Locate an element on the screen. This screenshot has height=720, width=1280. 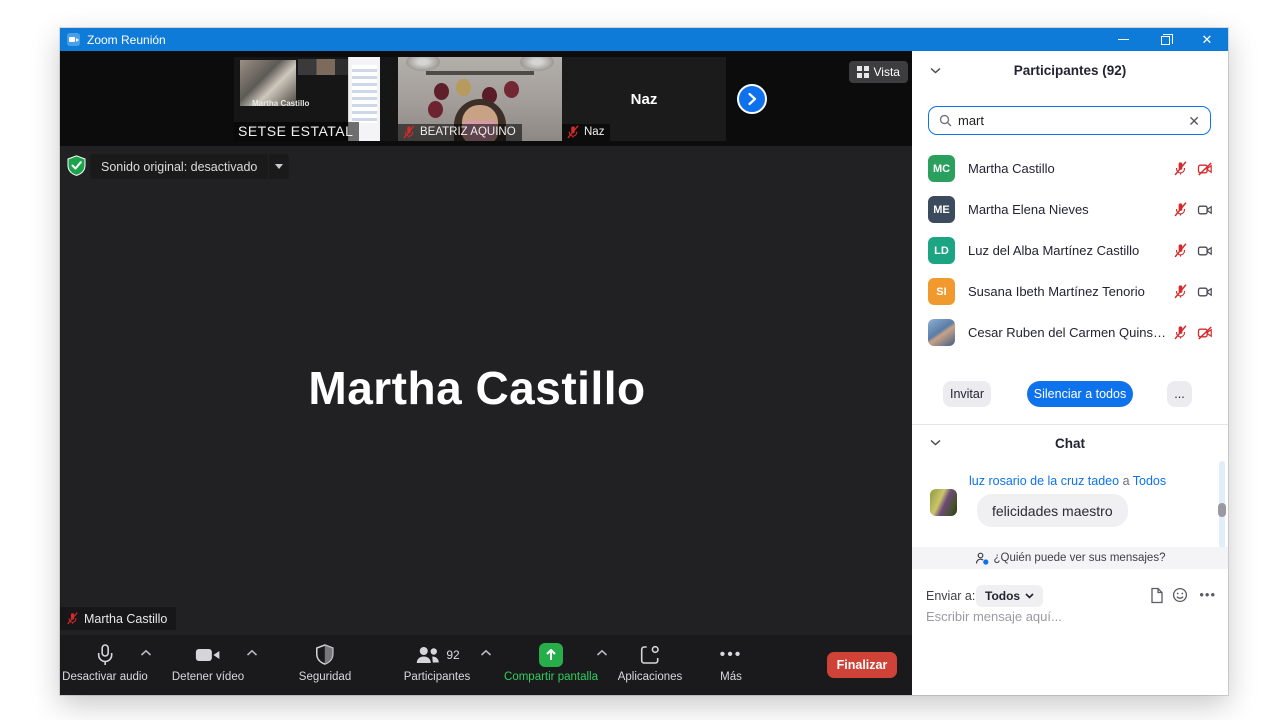
end-meeting-button: Finalizar is located at coordinates (862, 665).